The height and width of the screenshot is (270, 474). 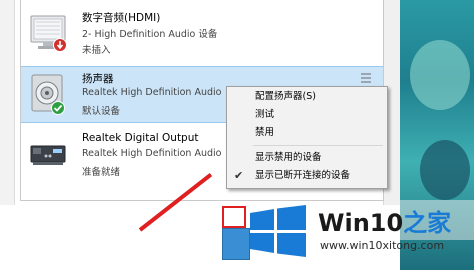 What do you see at coordinates (101, 111) in the screenshot?
I see `device-status: 默认设备` at bounding box center [101, 111].